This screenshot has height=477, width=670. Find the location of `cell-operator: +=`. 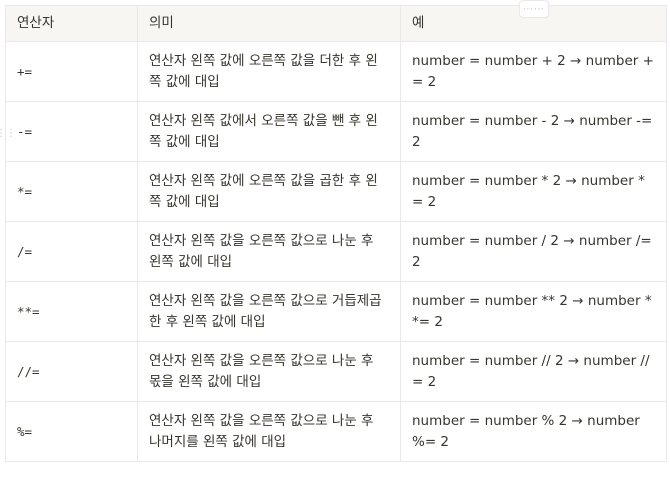

cell-operator: += is located at coordinates (71, 71).